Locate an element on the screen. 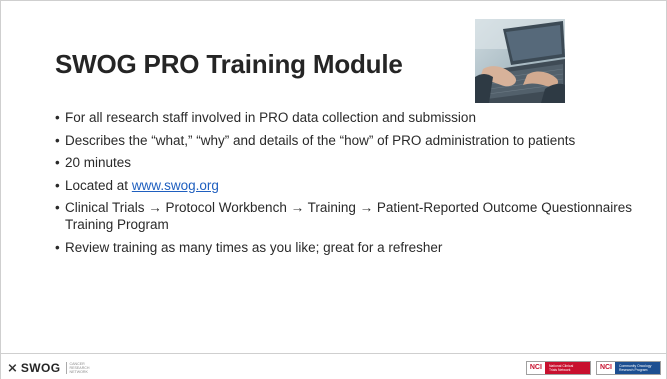  nci-nctn-line-2: Trials Network is located at coordinates (559, 370).